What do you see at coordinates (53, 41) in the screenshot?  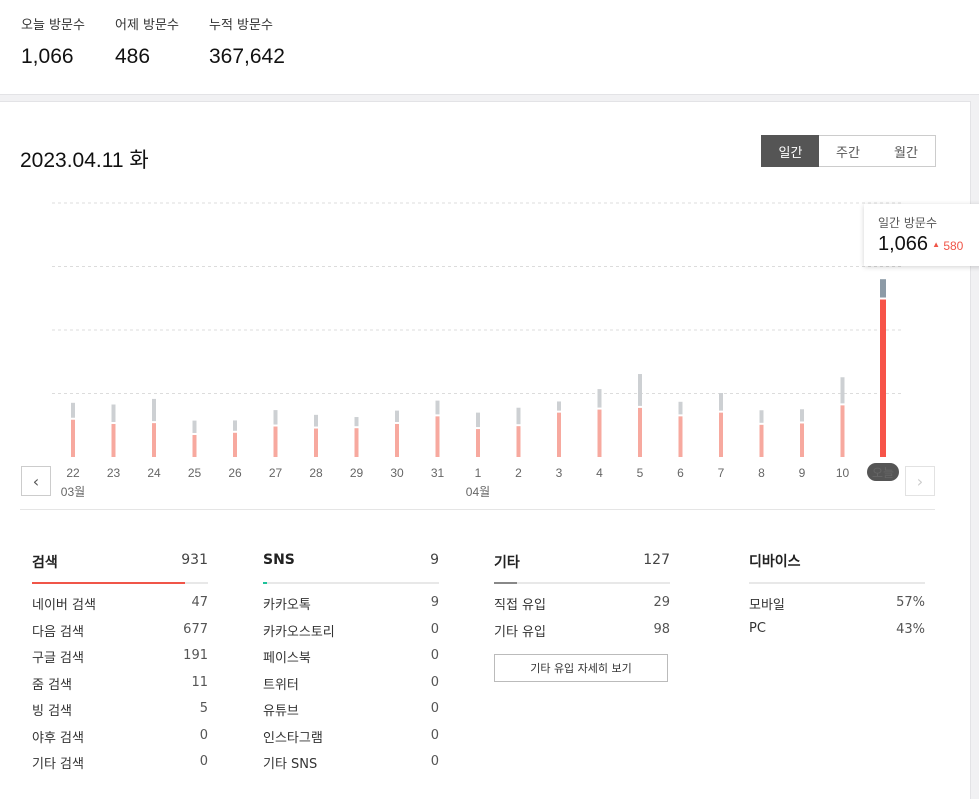 I see `stat-today: 오늘 방문수 1,066` at bounding box center [53, 41].